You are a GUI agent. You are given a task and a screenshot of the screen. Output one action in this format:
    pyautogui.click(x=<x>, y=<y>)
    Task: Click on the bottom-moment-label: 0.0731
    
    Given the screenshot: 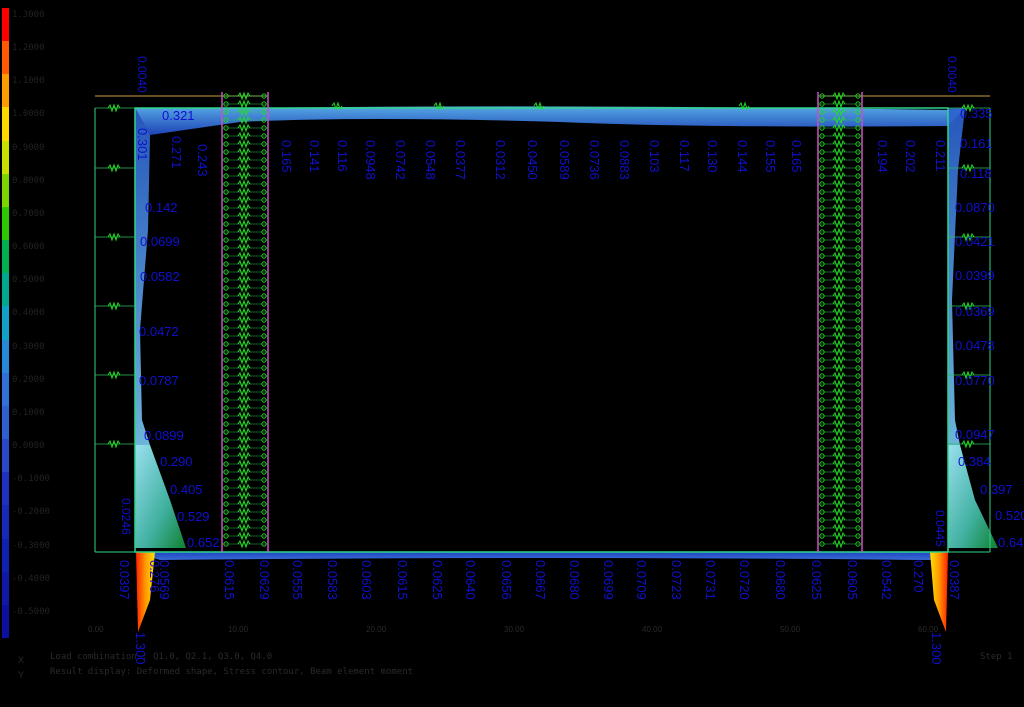 What is the action you would take?
    pyautogui.click(x=710, y=580)
    